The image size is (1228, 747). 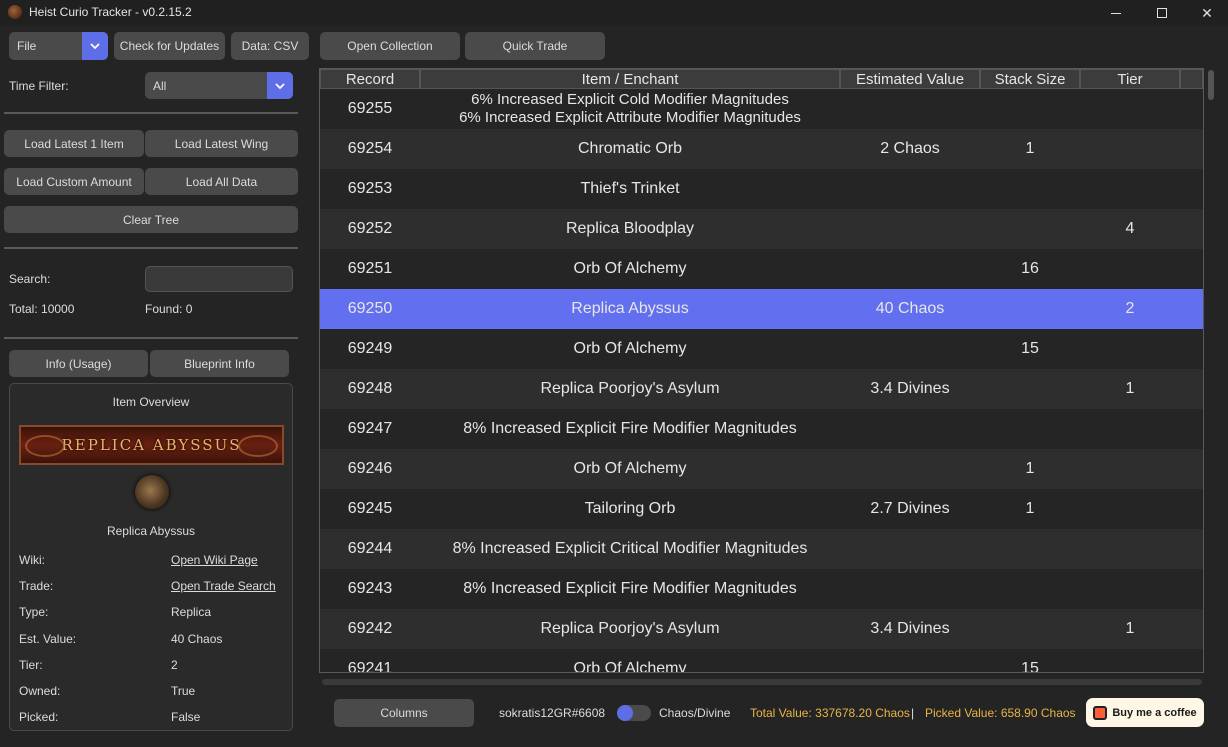 I want to click on item-cell: Replica Poorjoy's Asylum, so click(x=630, y=389).